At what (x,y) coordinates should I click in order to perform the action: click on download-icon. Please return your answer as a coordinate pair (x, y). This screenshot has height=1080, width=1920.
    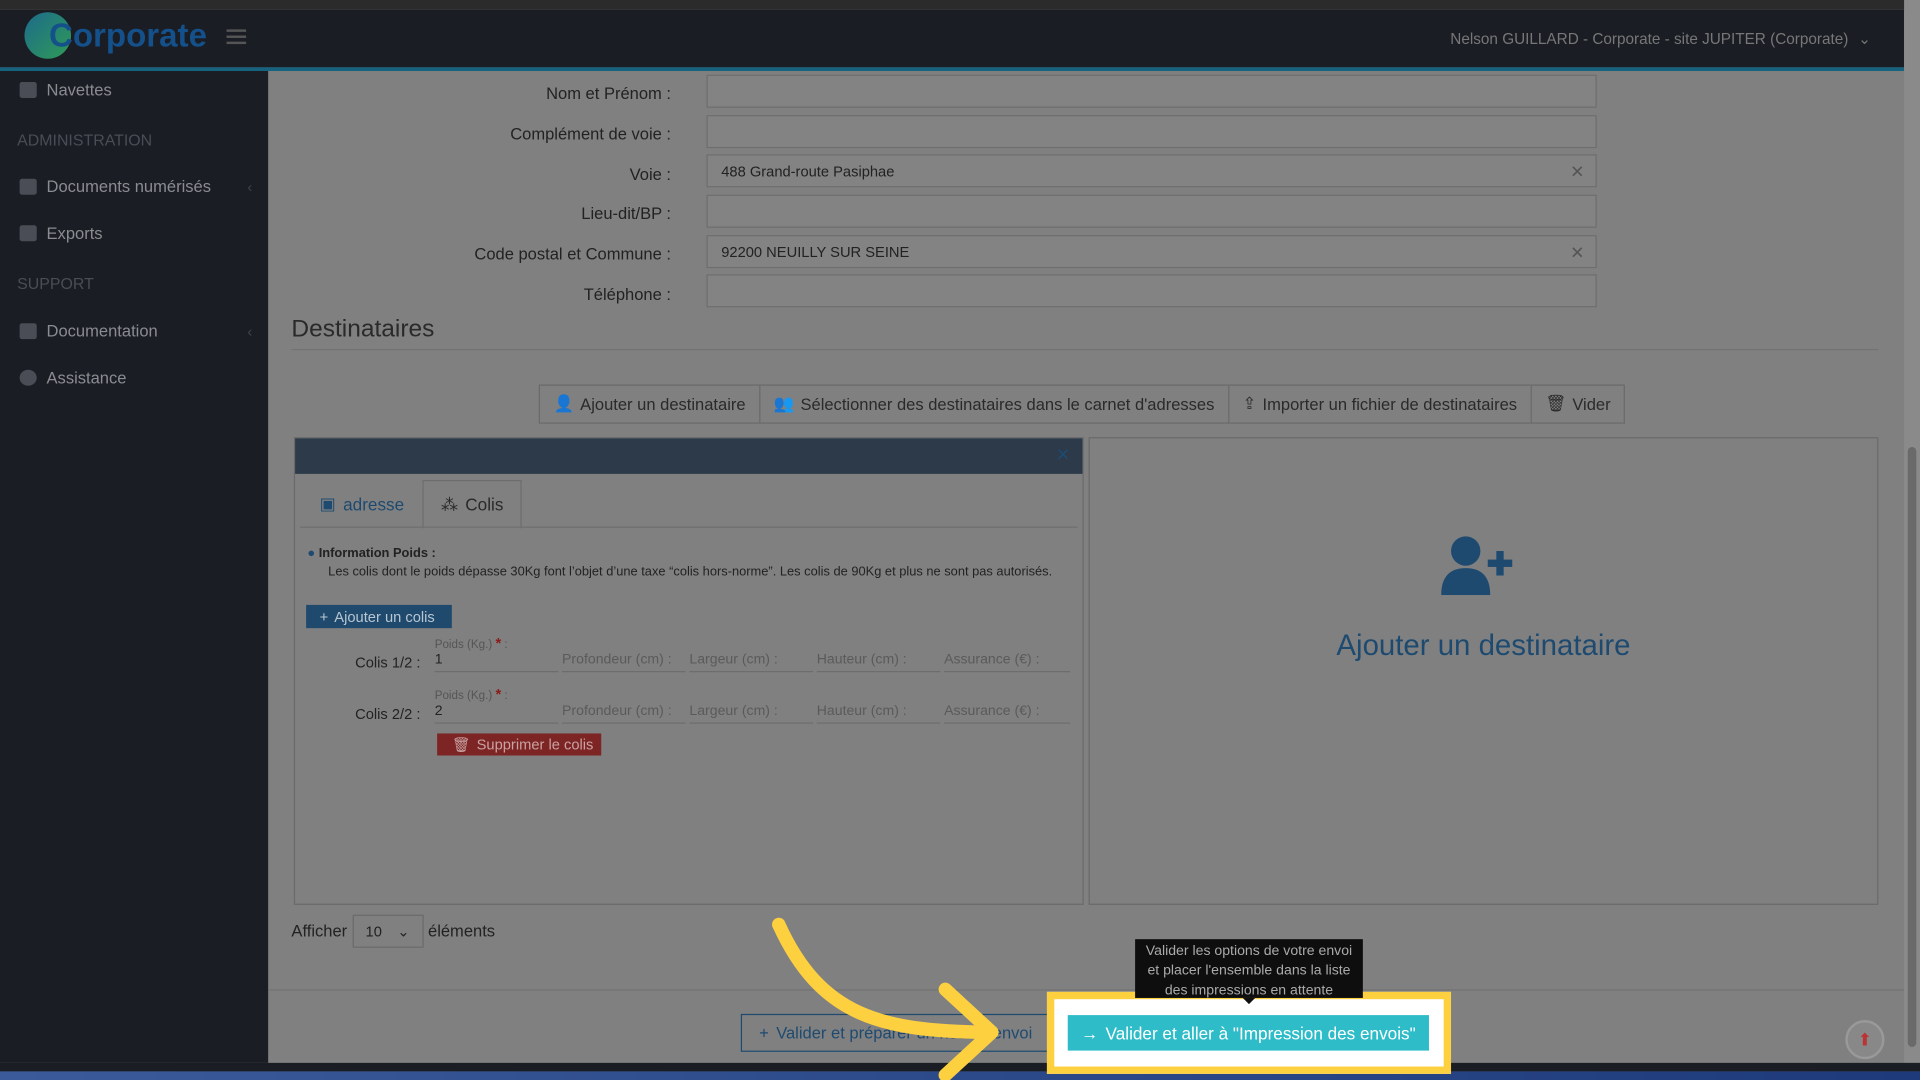
    Looking at the image, I should click on (28, 233).